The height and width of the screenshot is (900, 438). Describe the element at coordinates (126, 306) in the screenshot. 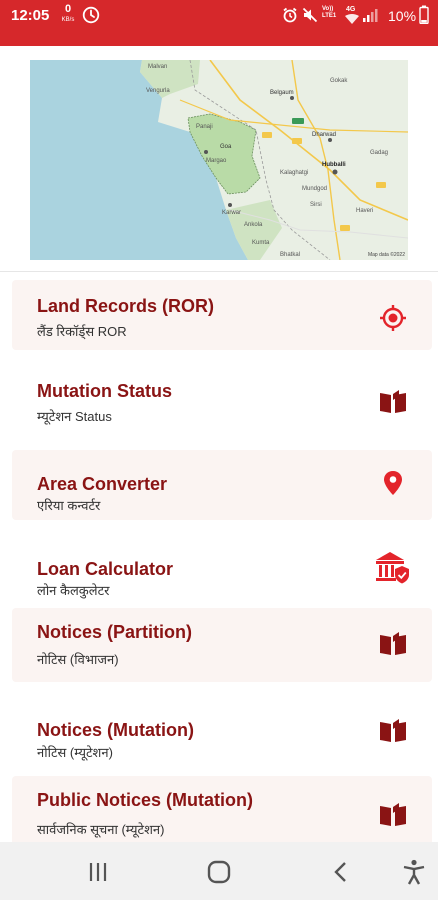

I see `item-title: Land Records (ROR)` at that location.